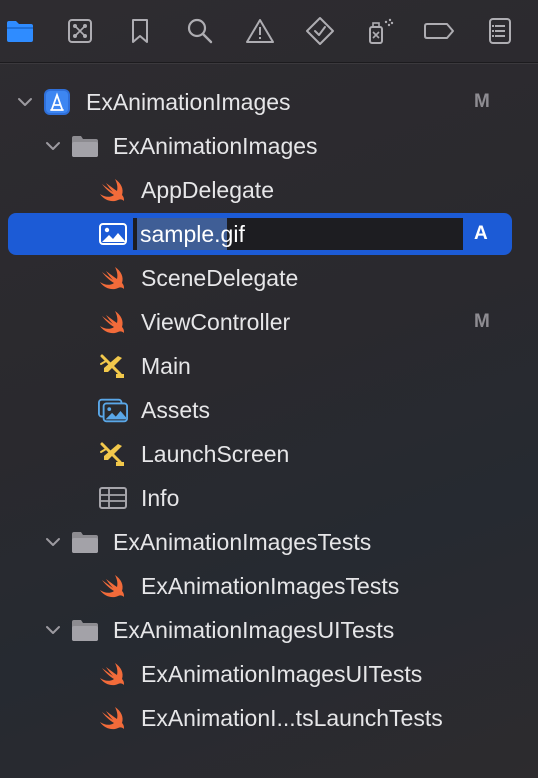 Image resolution: width=538 pixels, height=778 pixels. What do you see at coordinates (220, 278) in the screenshot?
I see `file-label: SceneDelegate` at bounding box center [220, 278].